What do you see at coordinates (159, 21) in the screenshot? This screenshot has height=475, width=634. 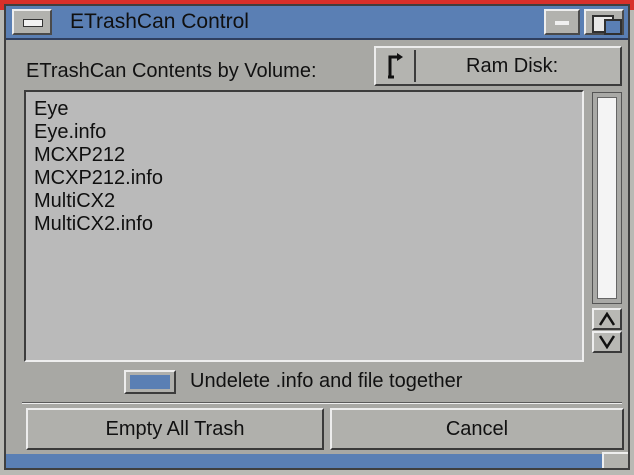 I see `window-title: ETrashCan Control` at bounding box center [159, 21].